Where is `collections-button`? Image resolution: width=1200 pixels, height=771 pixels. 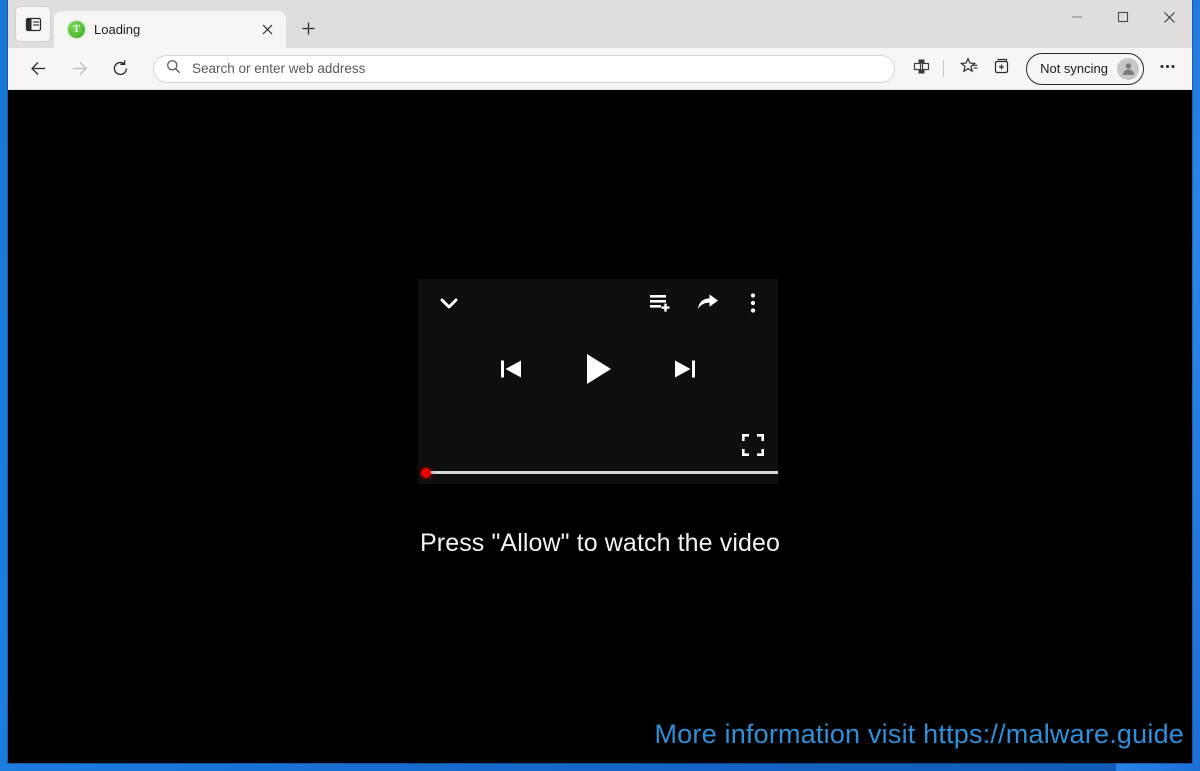
collections-button is located at coordinates (1002, 69).